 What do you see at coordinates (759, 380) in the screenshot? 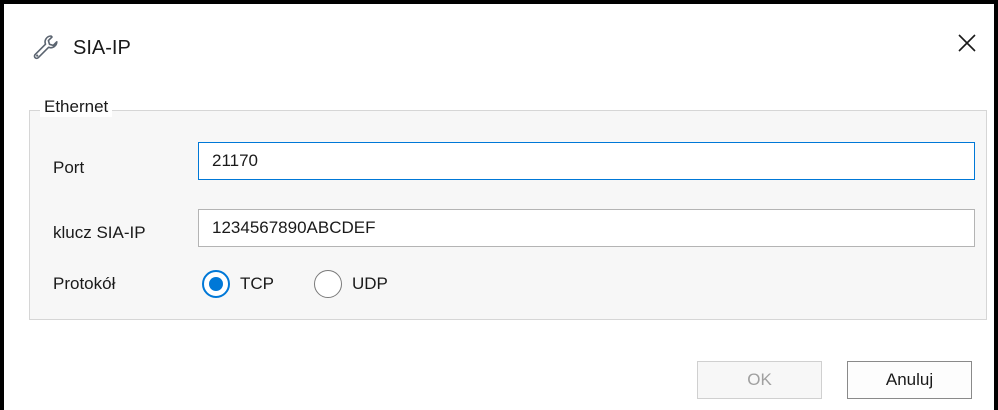
I see `ok-button: OK` at bounding box center [759, 380].